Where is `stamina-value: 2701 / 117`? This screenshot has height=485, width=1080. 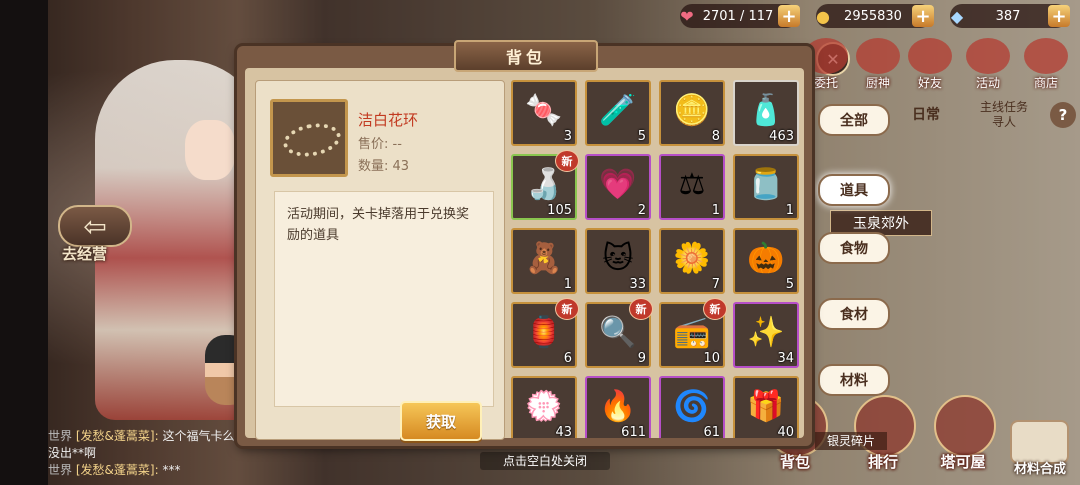
stamina-value: 2701 / 117 is located at coordinates (738, 16).